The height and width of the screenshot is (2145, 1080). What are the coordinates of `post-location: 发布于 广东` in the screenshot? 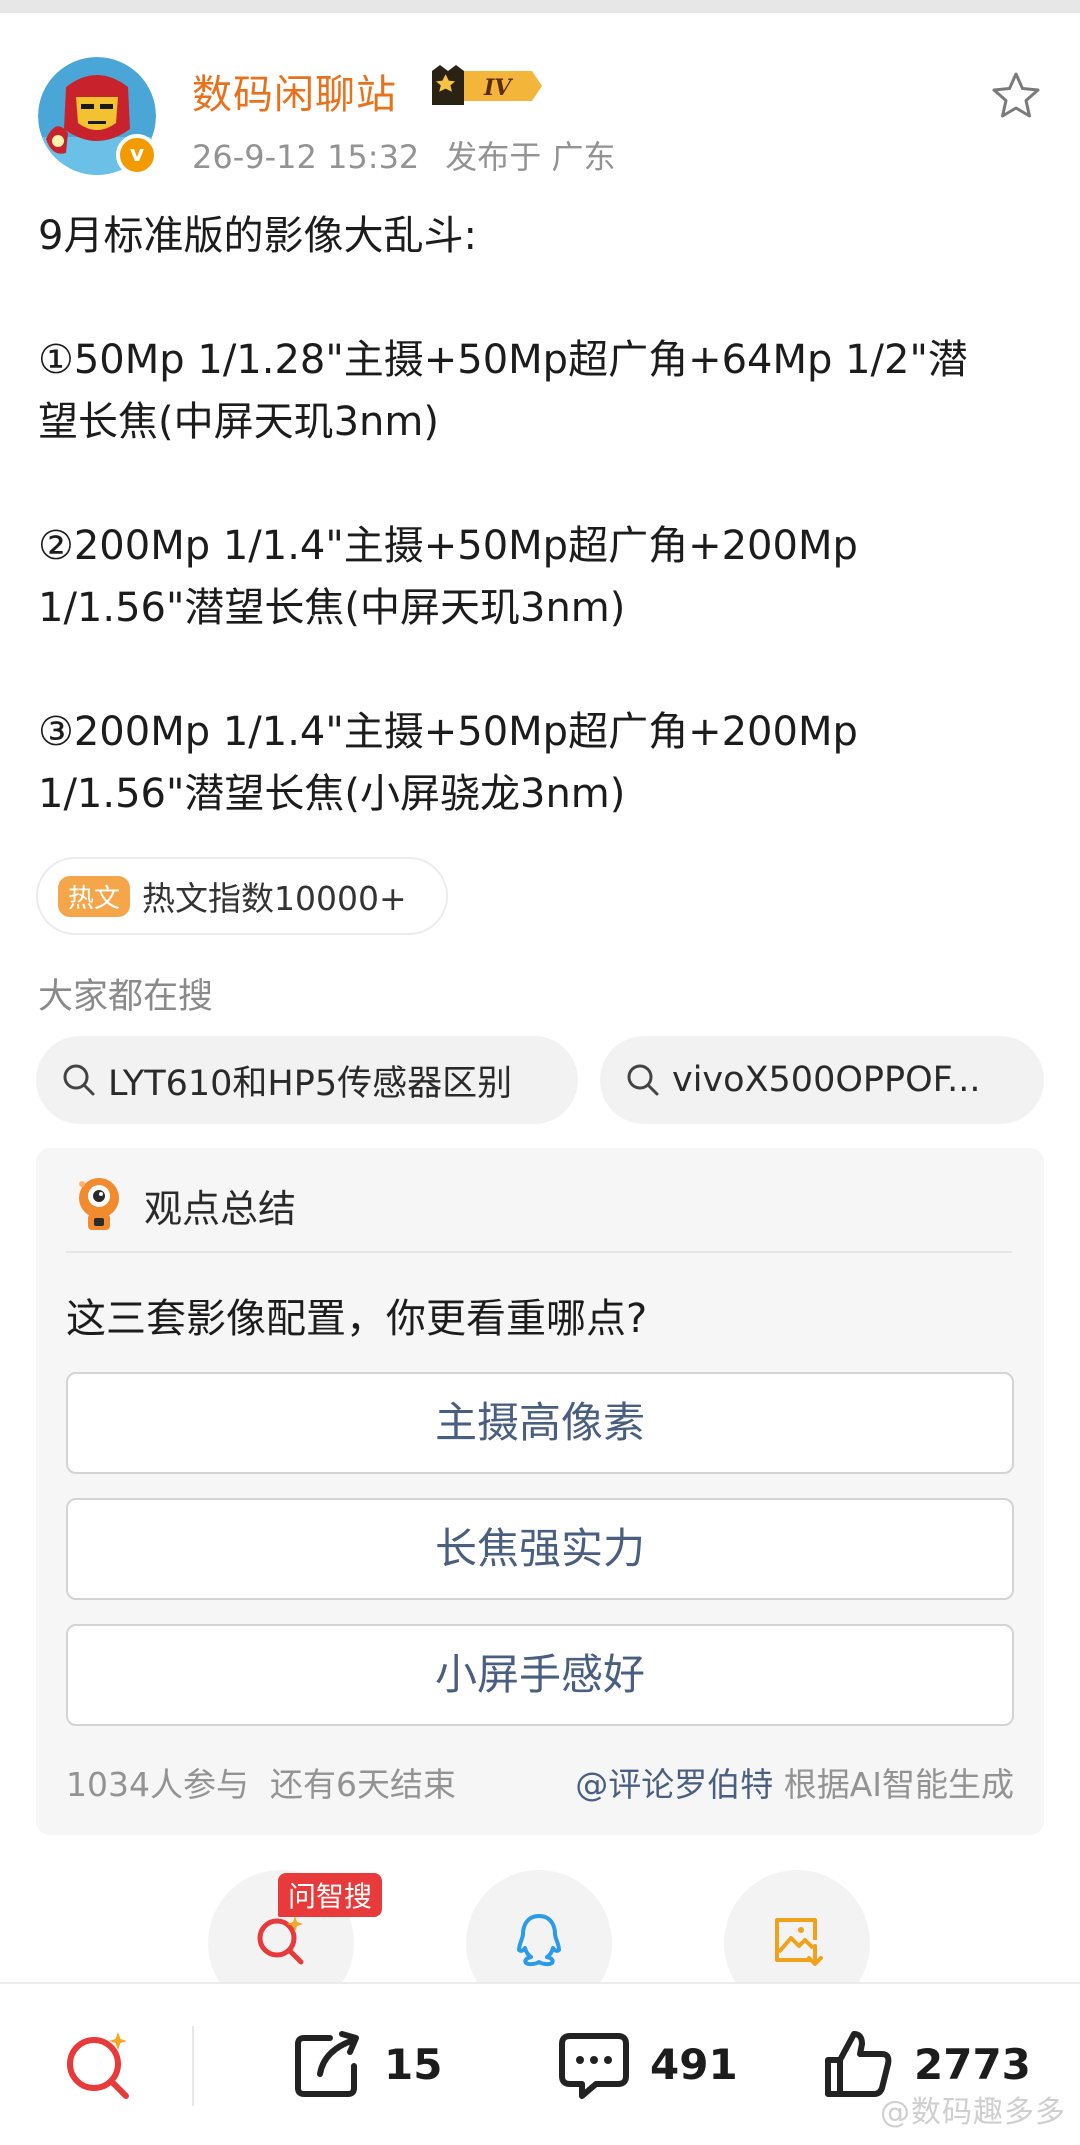 It's located at (530, 157).